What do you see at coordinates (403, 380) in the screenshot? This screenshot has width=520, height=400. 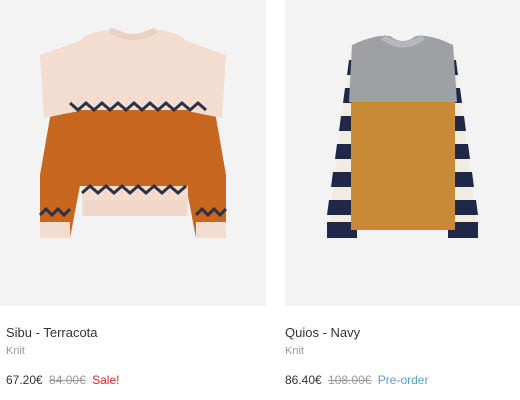 I see `preorder-badge: Pre-order` at bounding box center [403, 380].